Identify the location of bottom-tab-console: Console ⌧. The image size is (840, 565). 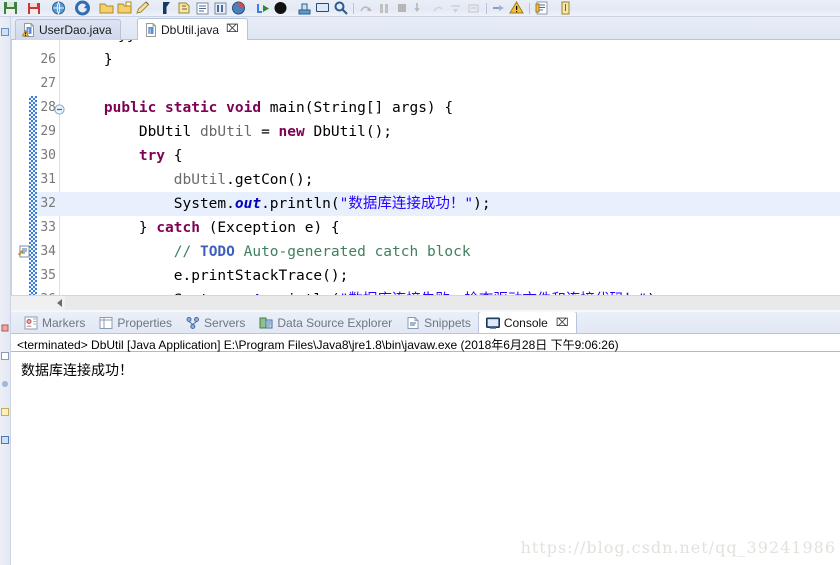
(527, 322).